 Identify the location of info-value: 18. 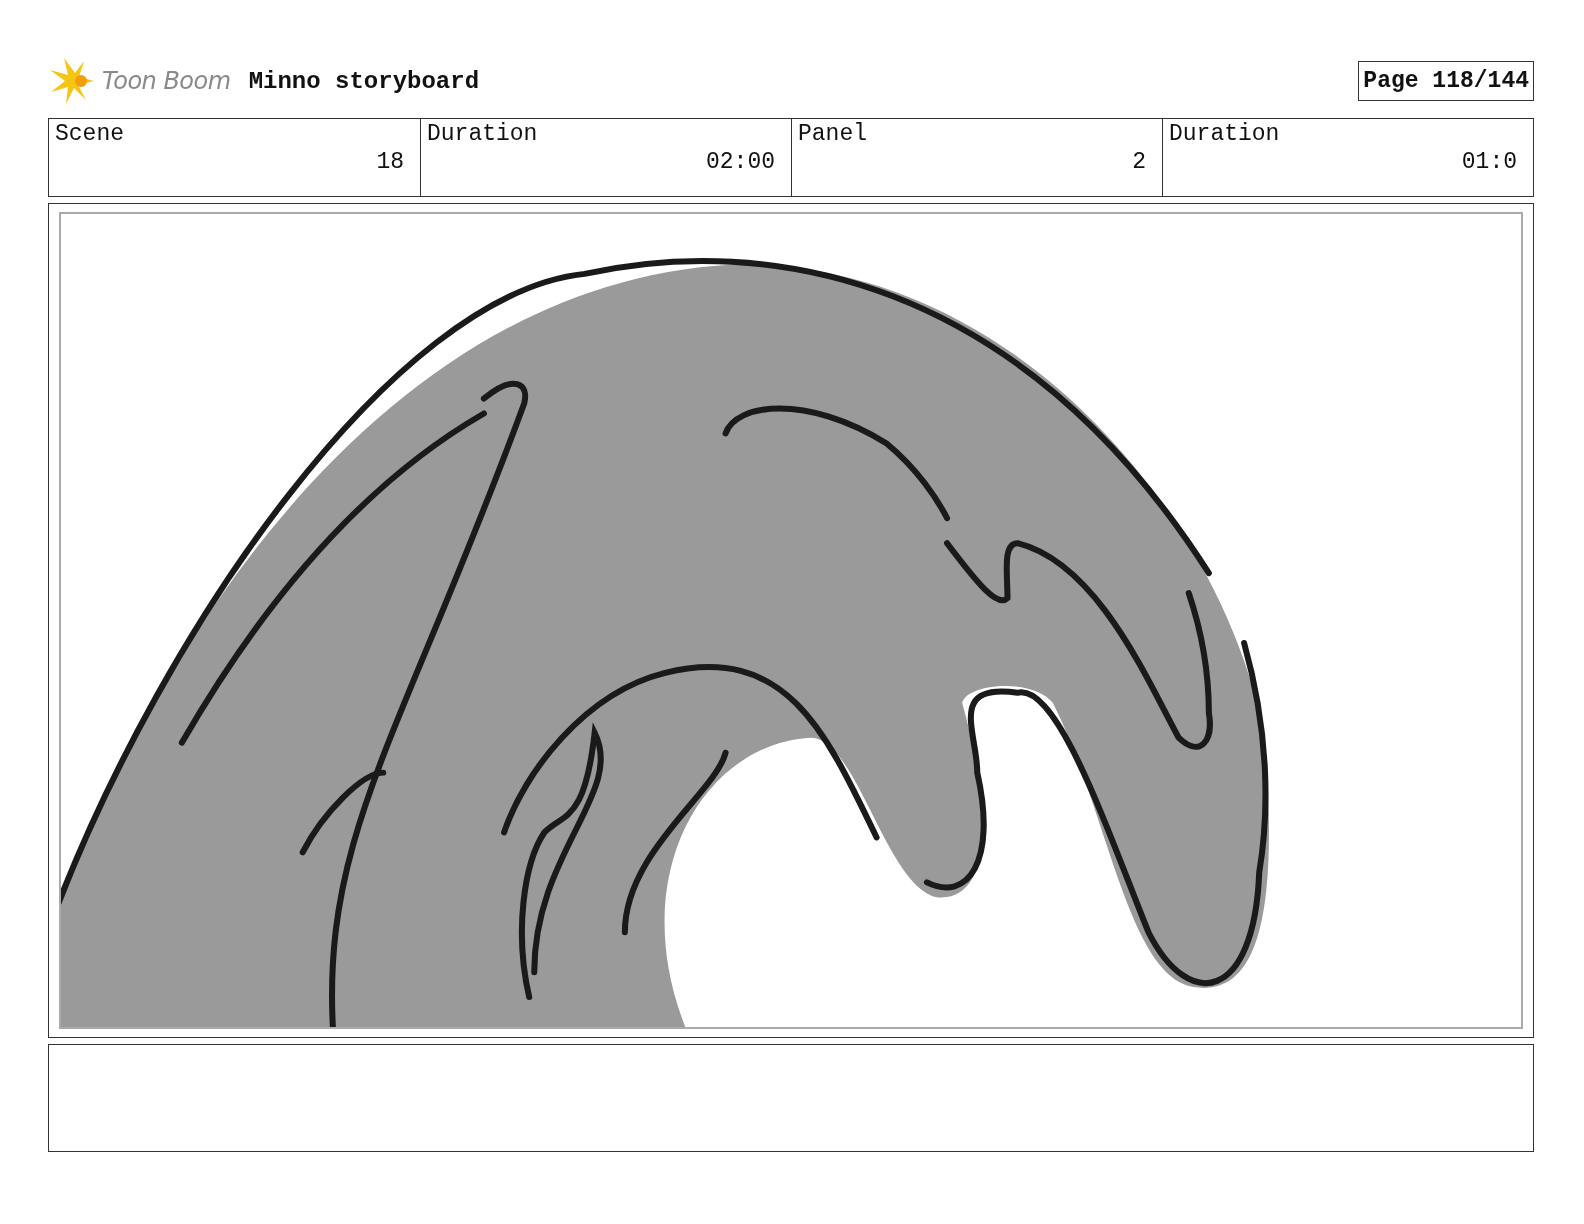
(390, 162).